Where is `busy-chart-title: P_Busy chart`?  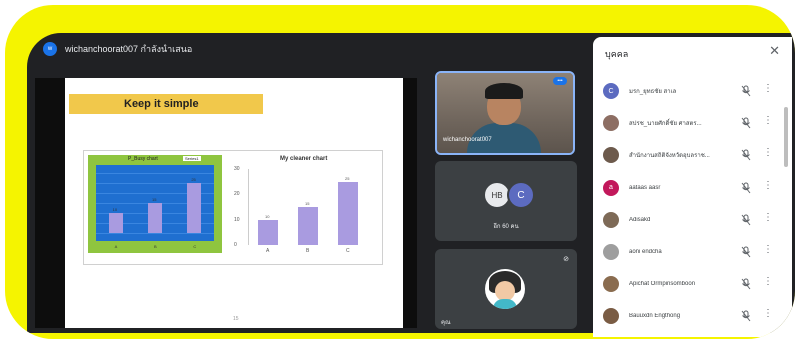
busy-chart-title: P_Busy chart is located at coordinates (143, 159).